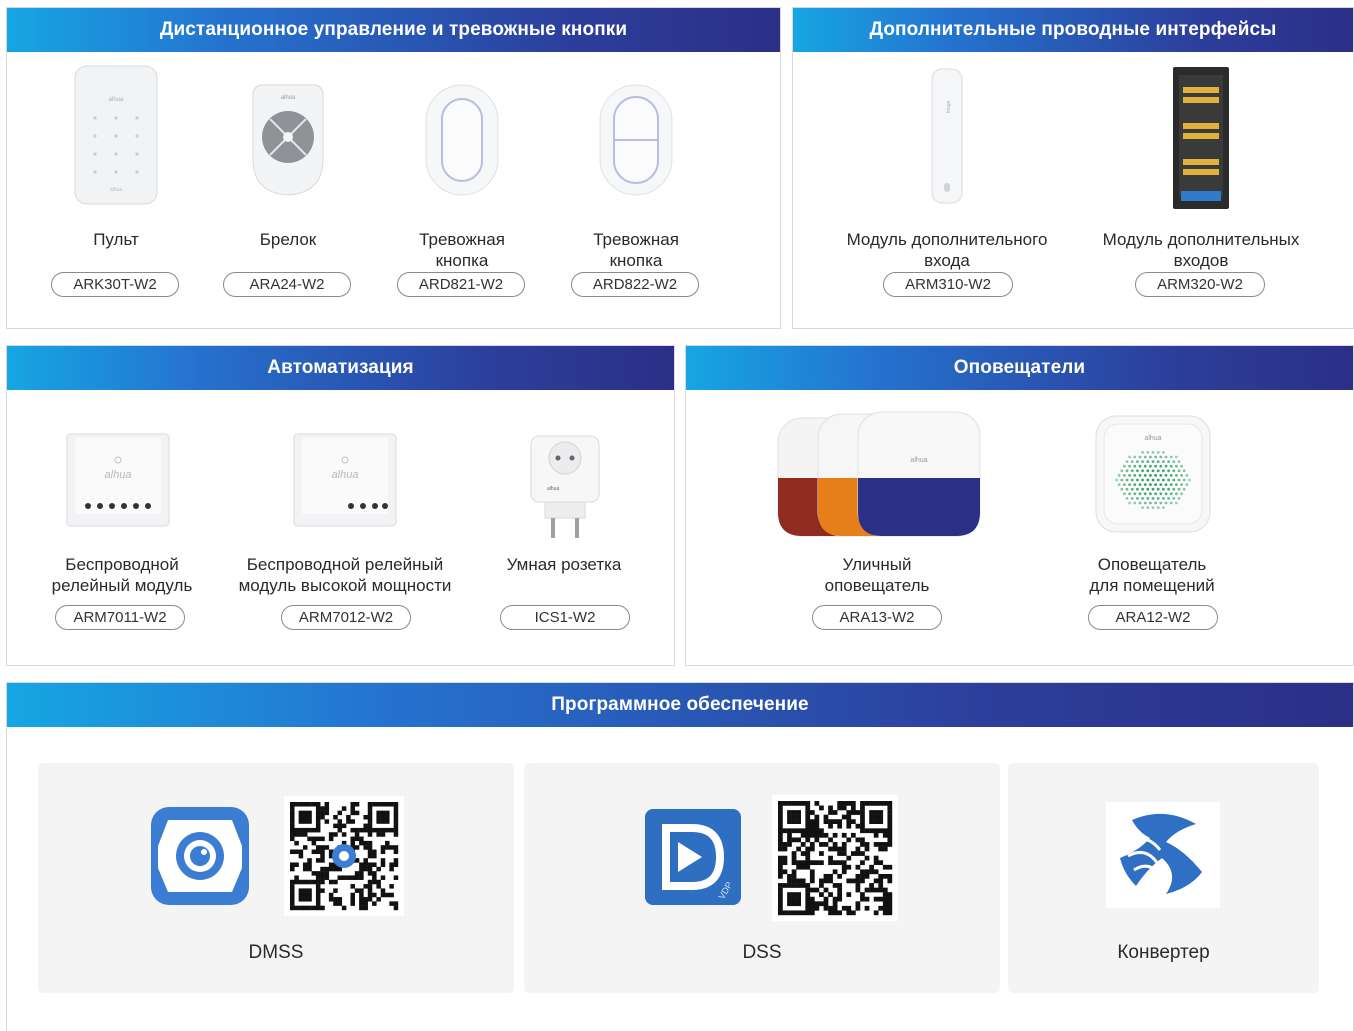  What do you see at coordinates (1152, 575) in the screenshot?
I see `product-label: Оповещатель для помещений` at bounding box center [1152, 575].